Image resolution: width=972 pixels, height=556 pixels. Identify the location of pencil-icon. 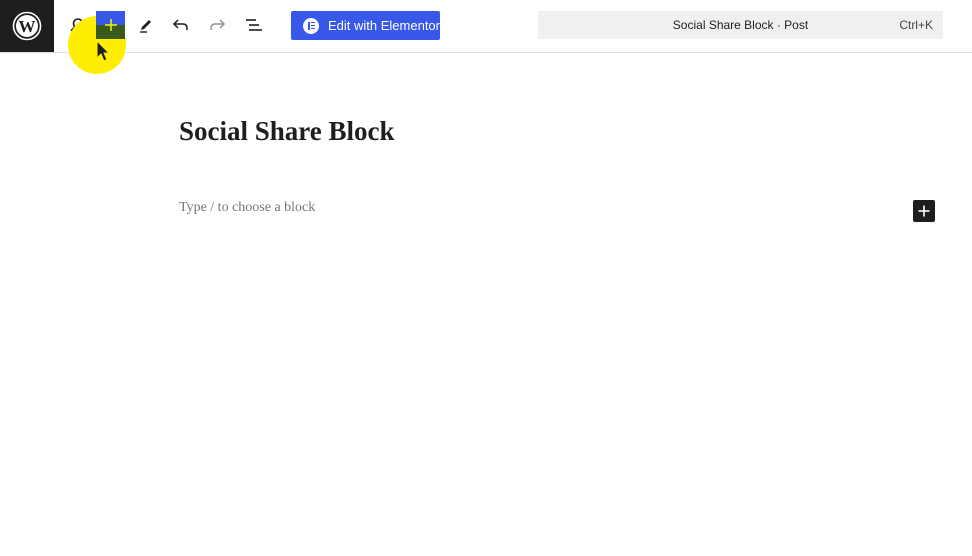
(146, 25).